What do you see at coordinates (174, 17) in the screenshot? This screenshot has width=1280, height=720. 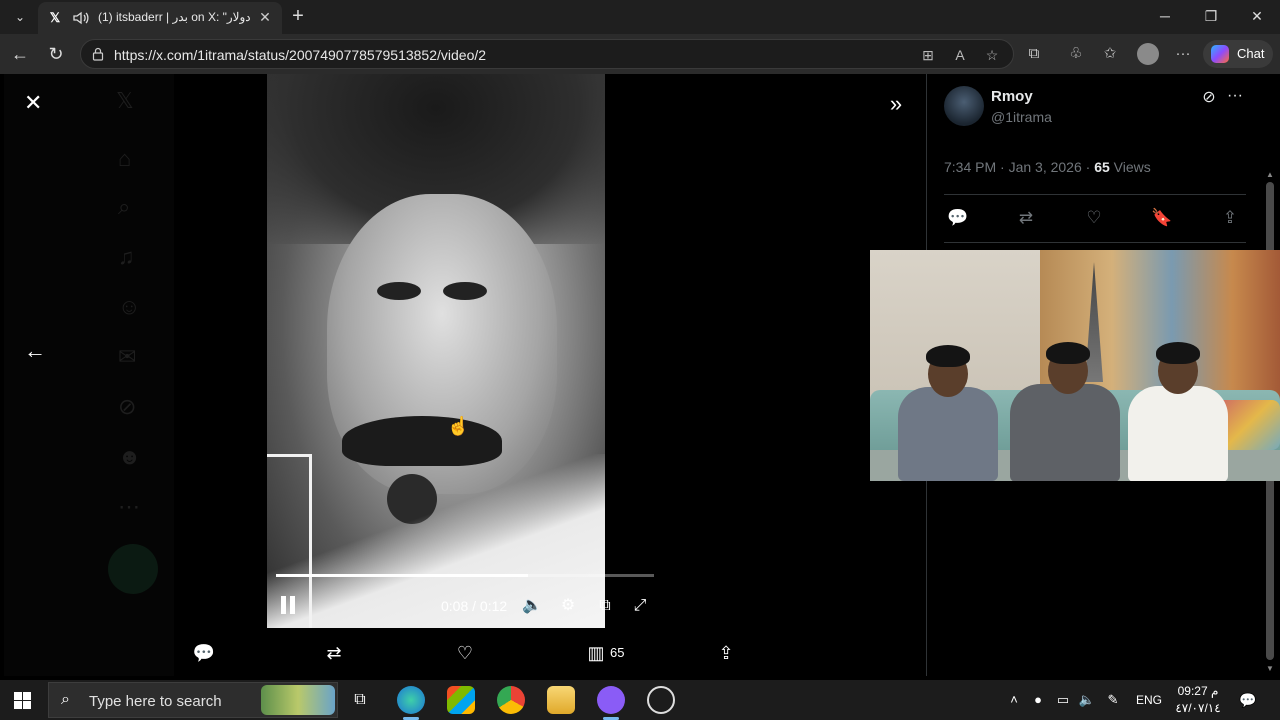 I see `tab-title: (1) itsbaderr | بدر on X: "دولار` at bounding box center [174, 17].